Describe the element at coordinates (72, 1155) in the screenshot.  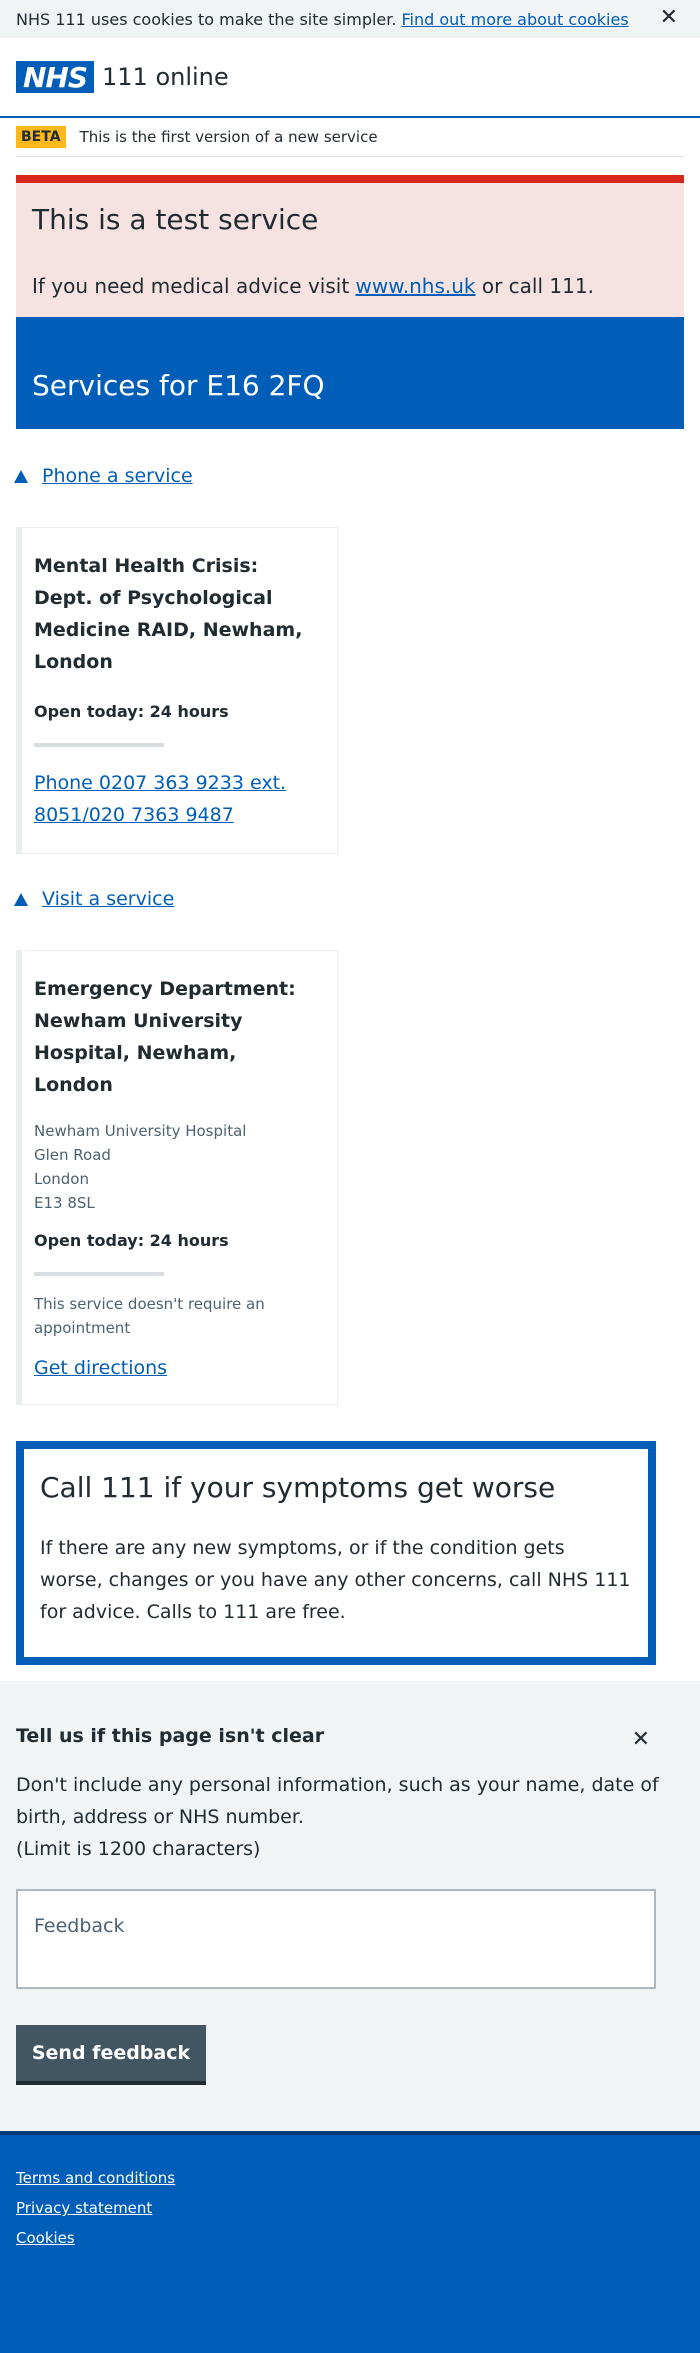
I see `address-line: Glen Road` at that location.